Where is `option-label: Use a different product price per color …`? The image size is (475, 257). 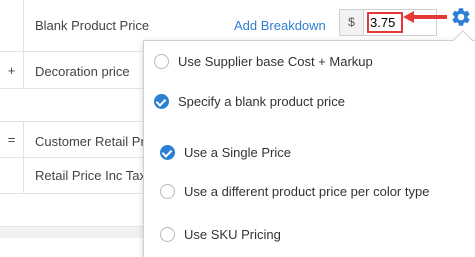
option-label: Use a different product price per color … is located at coordinates (307, 191).